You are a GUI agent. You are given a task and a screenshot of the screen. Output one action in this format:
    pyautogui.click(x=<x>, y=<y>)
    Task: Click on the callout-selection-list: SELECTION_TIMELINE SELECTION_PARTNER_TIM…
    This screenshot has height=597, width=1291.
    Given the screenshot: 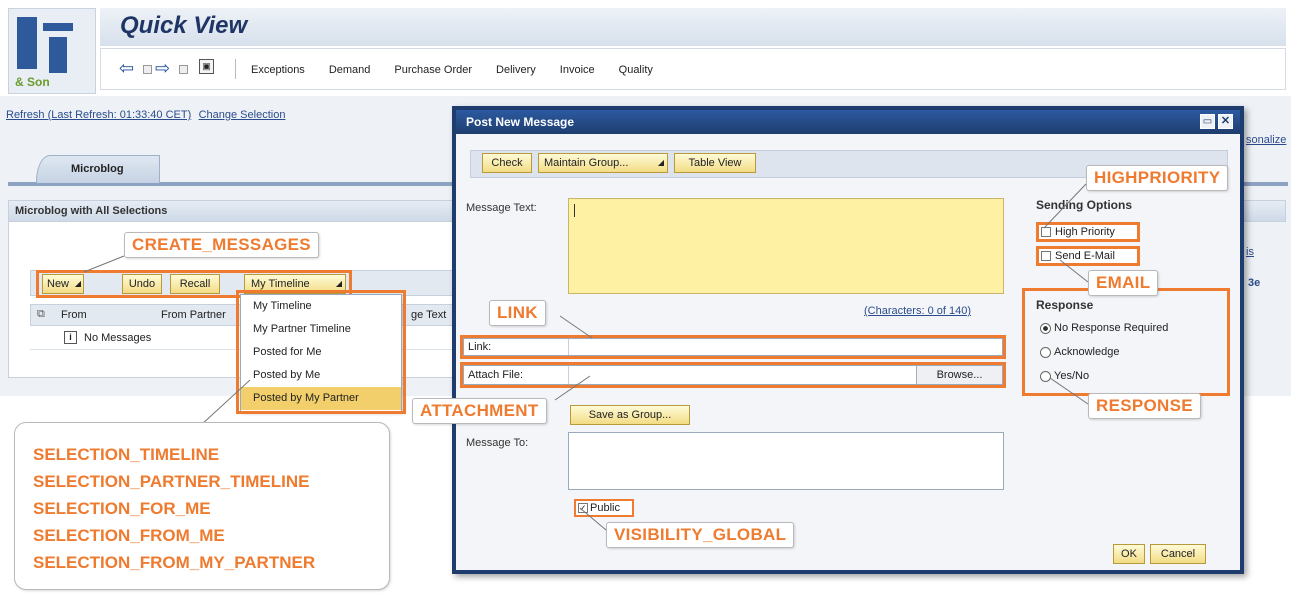 What is the action you would take?
    pyautogui.click(x=202, y=506)
    